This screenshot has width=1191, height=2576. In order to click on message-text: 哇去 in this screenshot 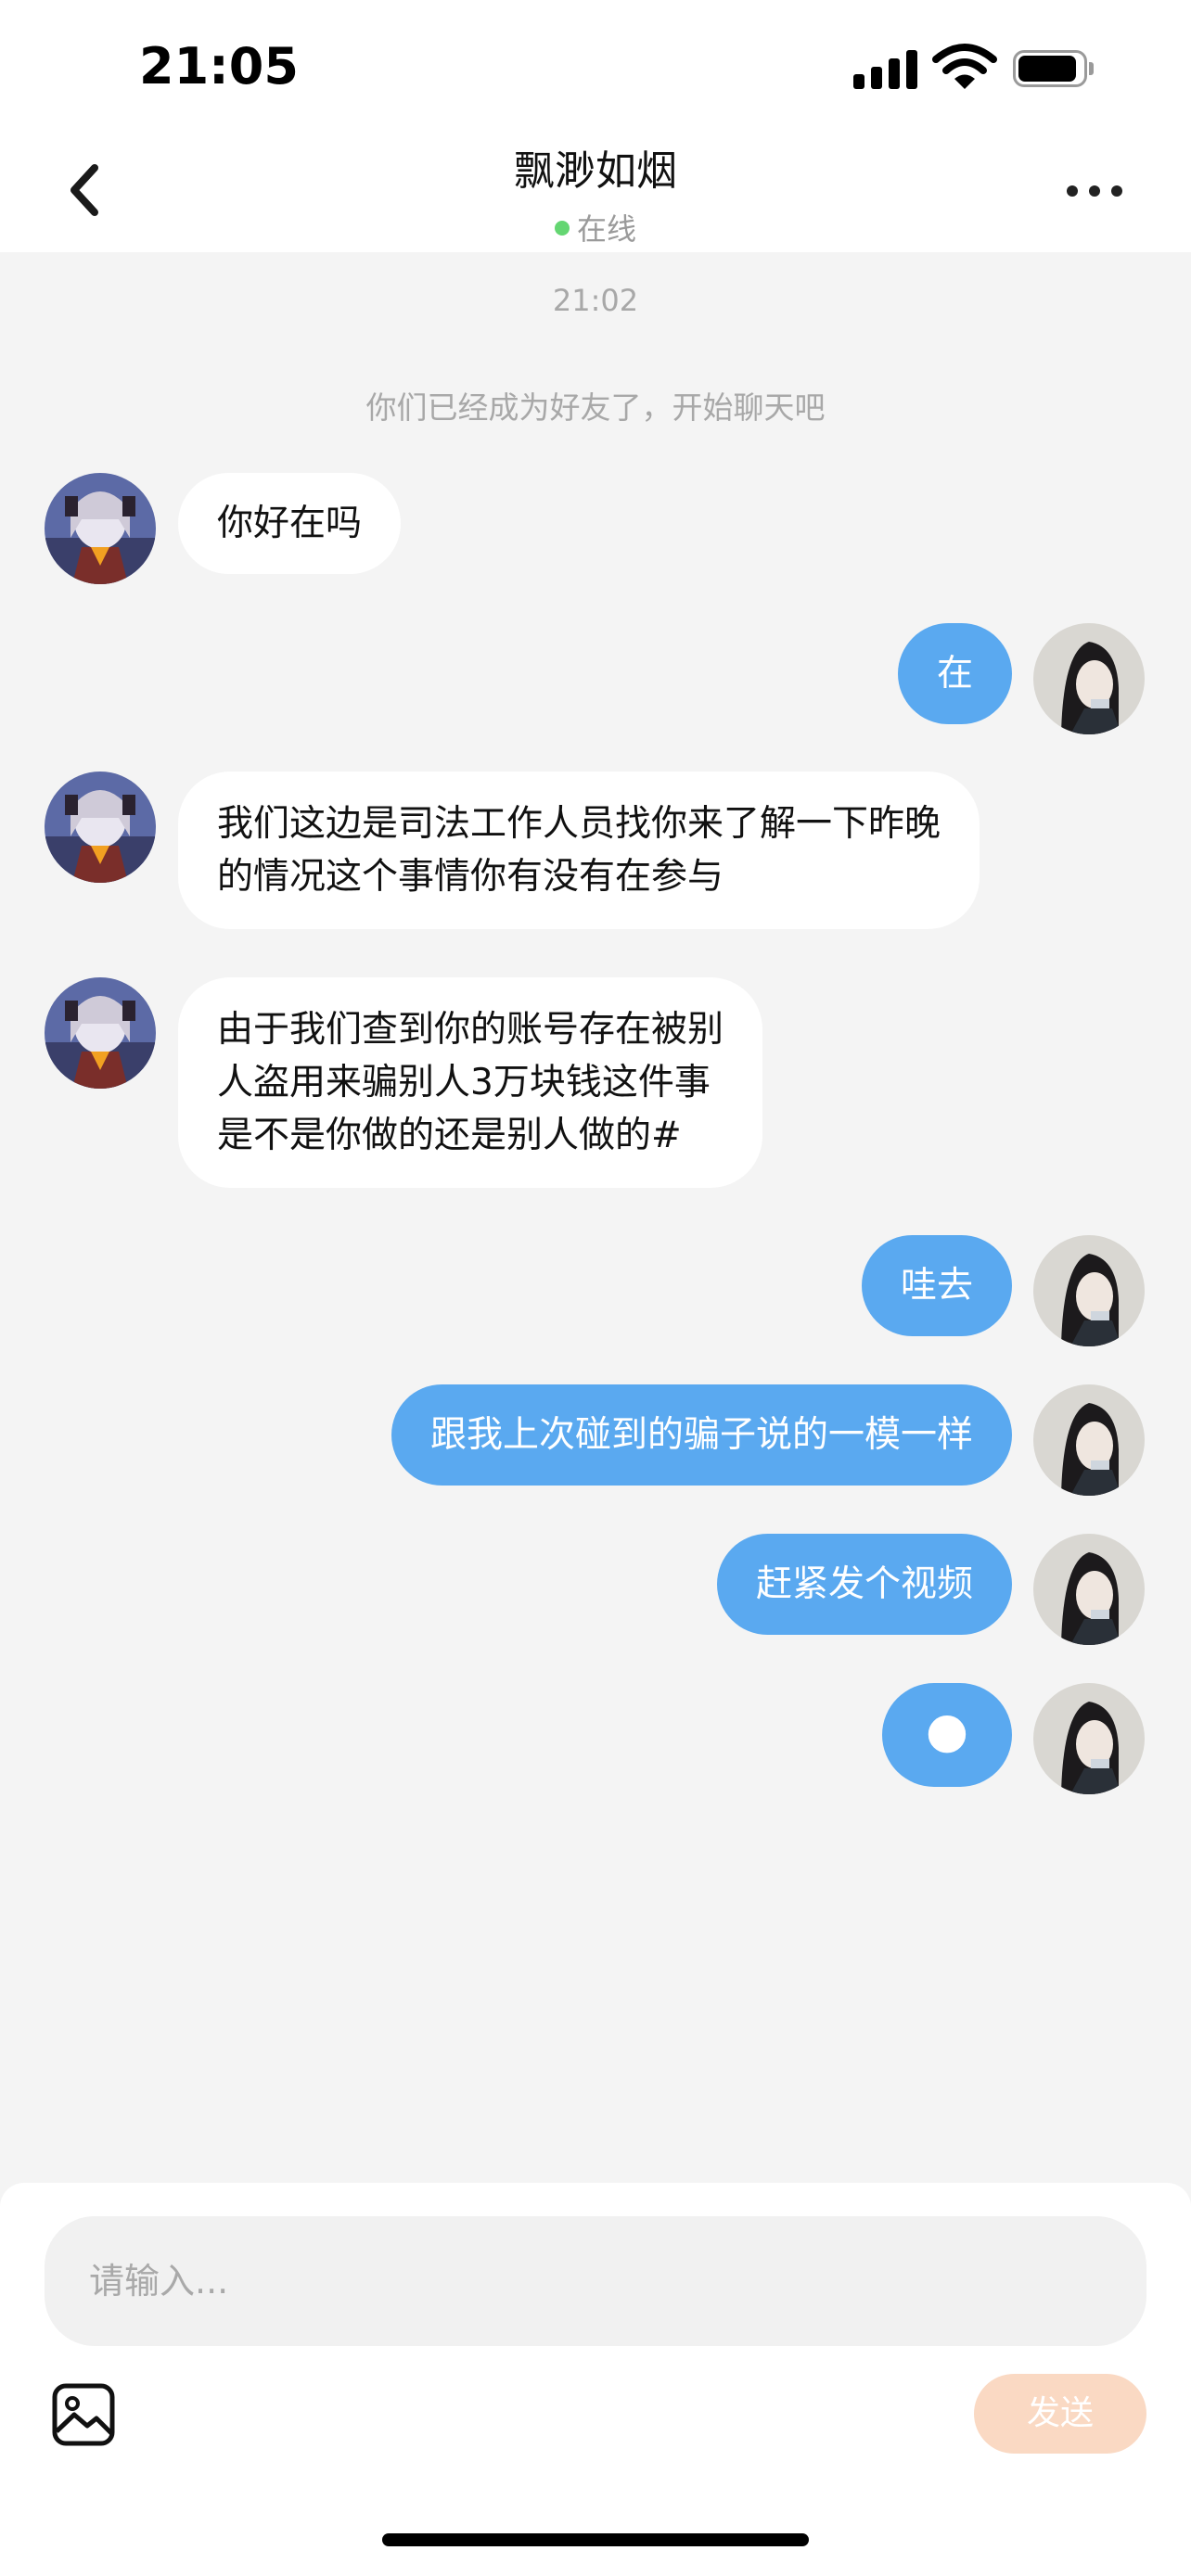, I will do `click(936, 1286)`.